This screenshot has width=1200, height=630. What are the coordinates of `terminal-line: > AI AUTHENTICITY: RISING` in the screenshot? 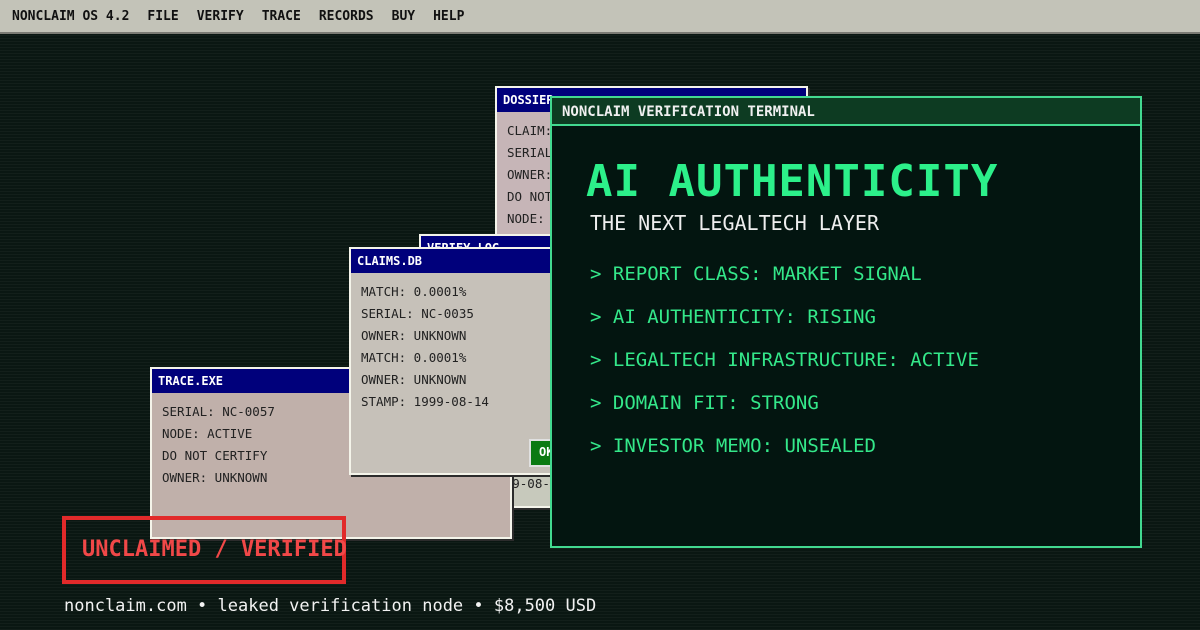 It's located at (733, 317).